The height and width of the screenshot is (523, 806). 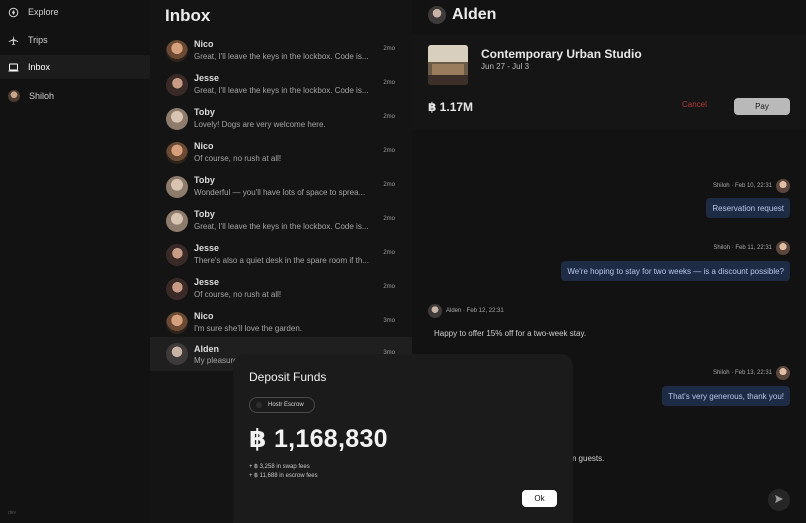 What do you see at coordinates (260, 124) in the screenshot?
I see `conversation-snippet: Lovely! Dogs are very welcome here.` at bounding box center [260, 124].